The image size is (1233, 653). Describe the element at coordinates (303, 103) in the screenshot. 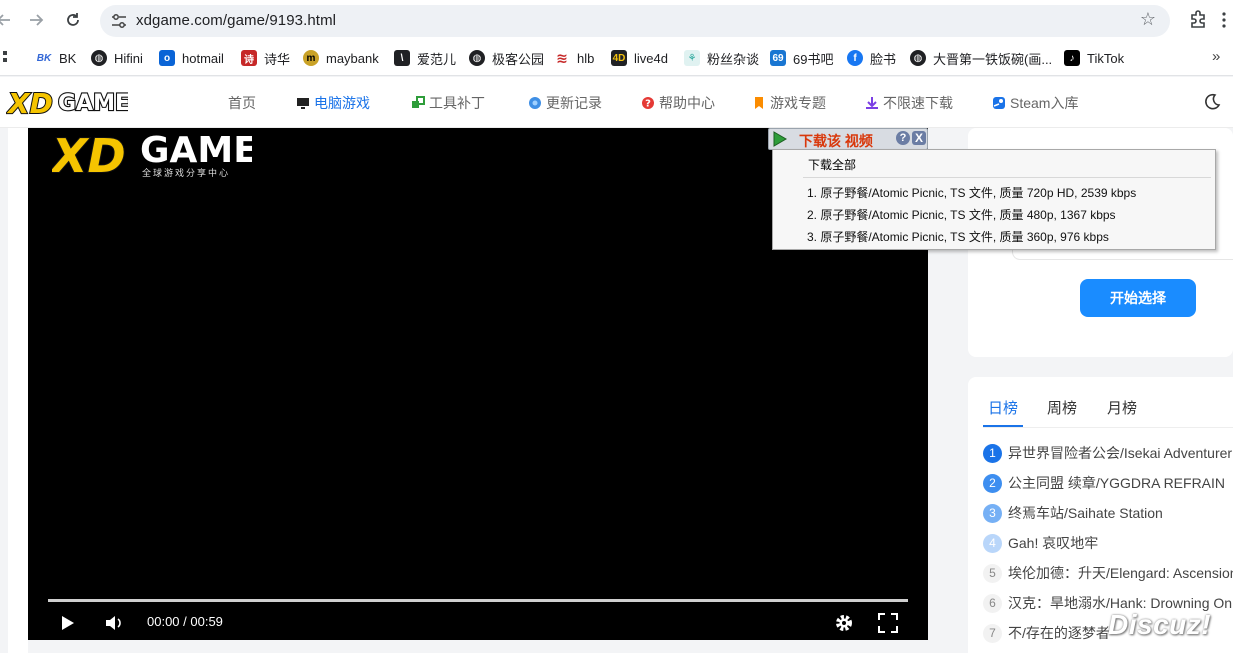

I see `monitor-icon` at that location.